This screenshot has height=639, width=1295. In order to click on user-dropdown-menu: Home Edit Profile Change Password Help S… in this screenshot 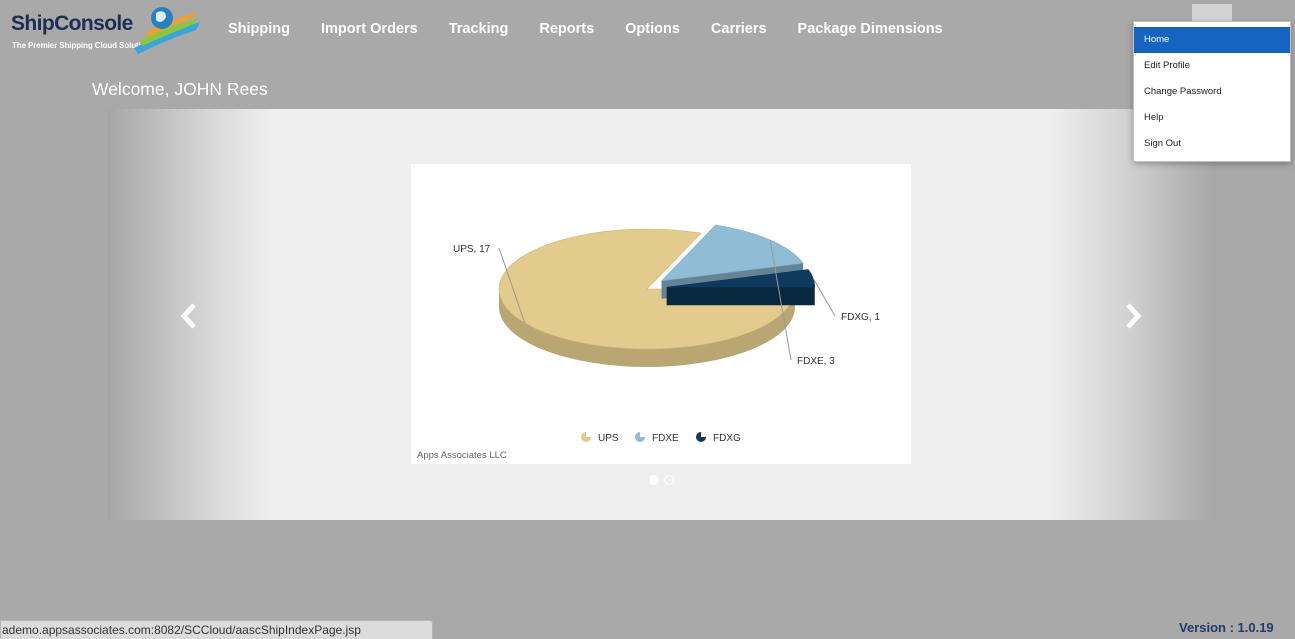, I will do `click(1212, 91)`.